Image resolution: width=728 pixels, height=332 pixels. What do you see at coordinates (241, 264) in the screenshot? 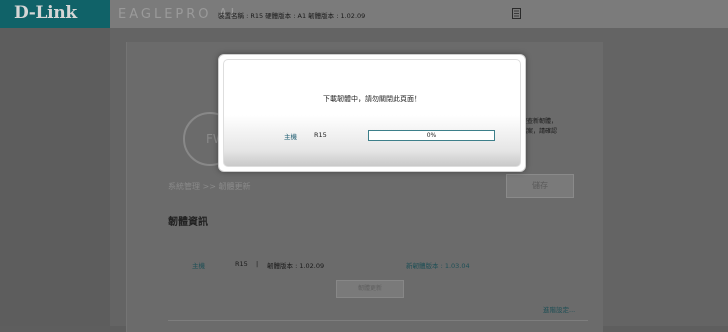
I see `host-model: R15` at bounding box center [241, 264].